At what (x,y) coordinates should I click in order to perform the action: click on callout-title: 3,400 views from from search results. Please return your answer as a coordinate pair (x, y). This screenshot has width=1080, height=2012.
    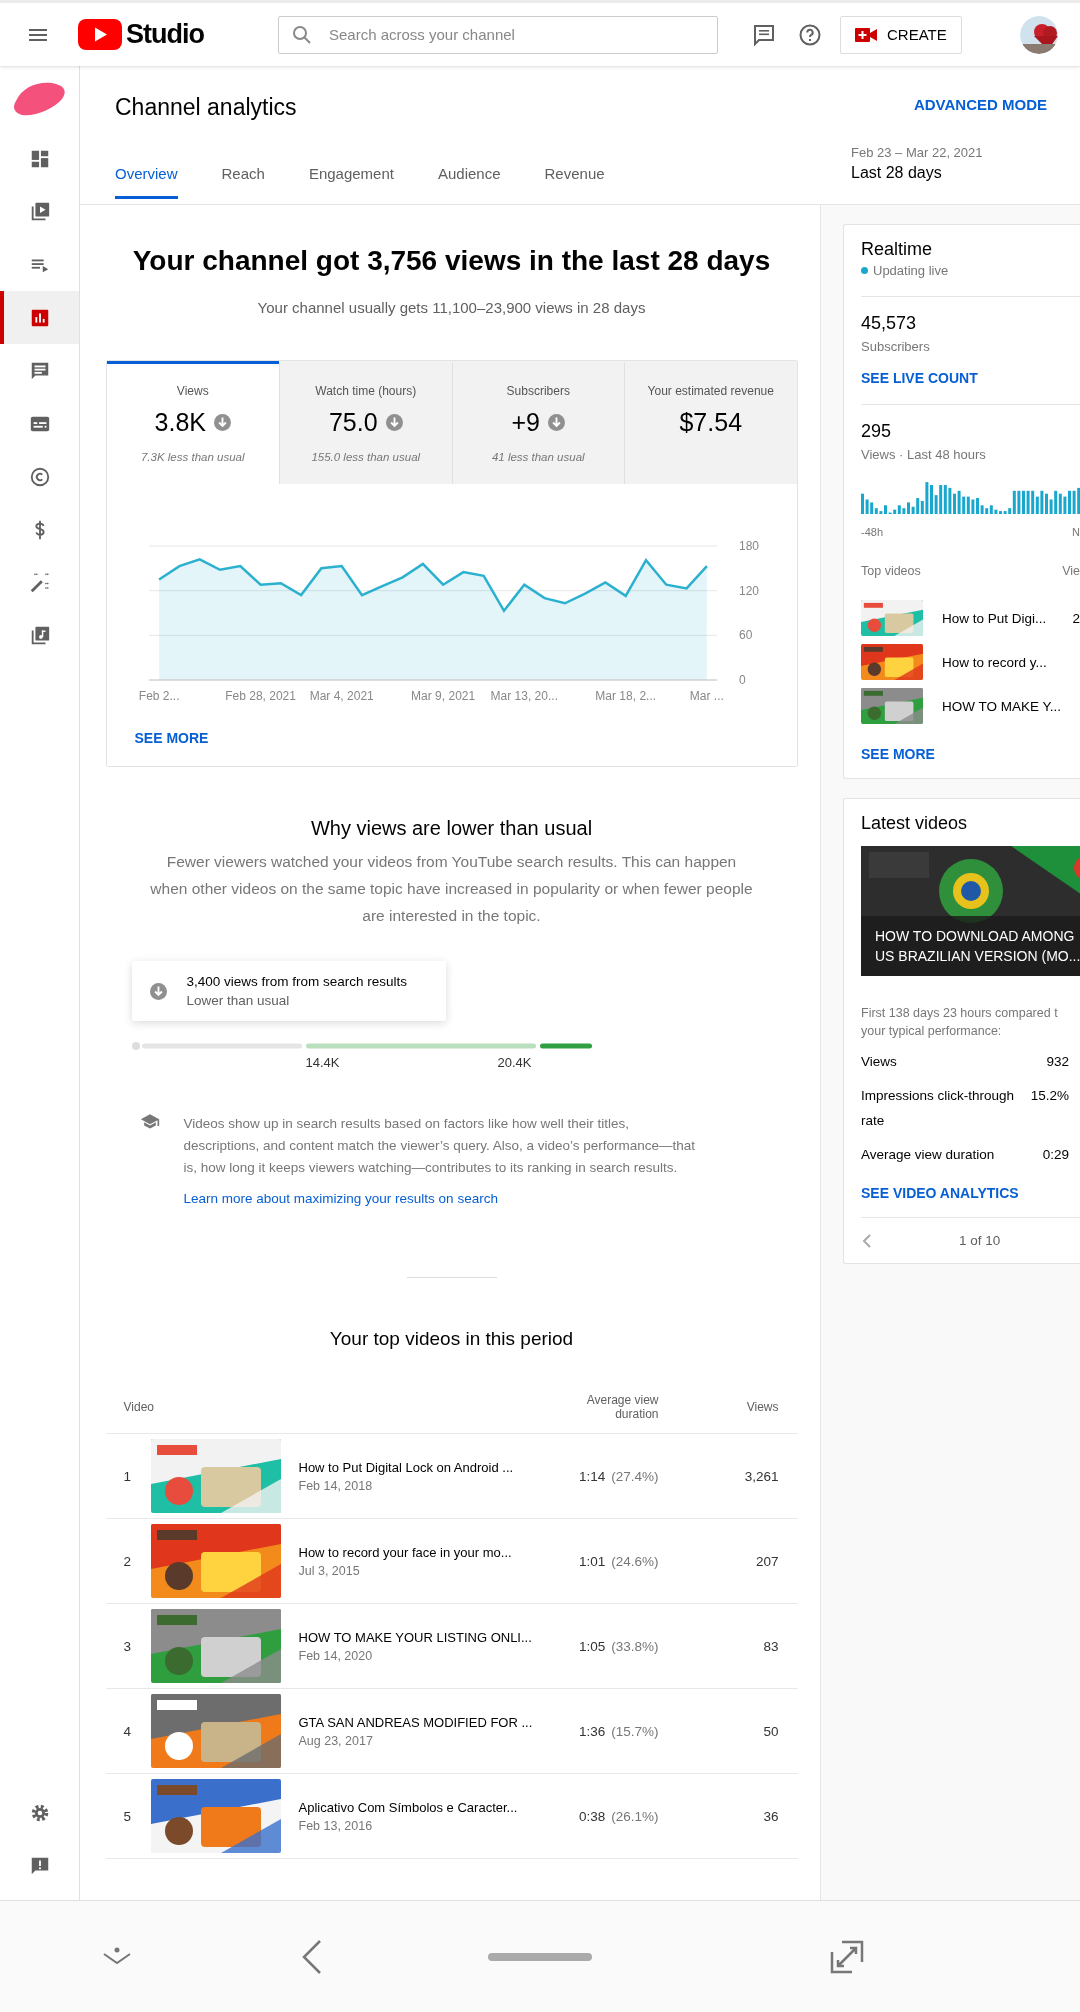
    Looking at the image, I should click on (297, 981).